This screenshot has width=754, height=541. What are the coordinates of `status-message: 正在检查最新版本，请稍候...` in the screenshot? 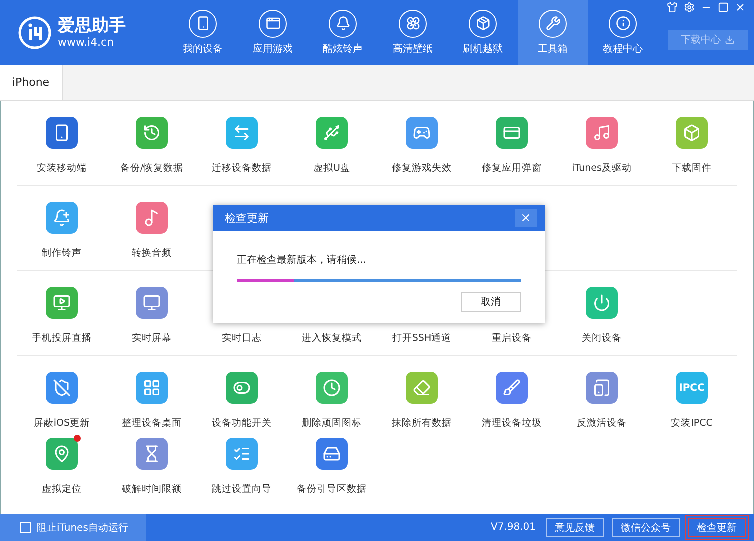 It's located at (302, 260).